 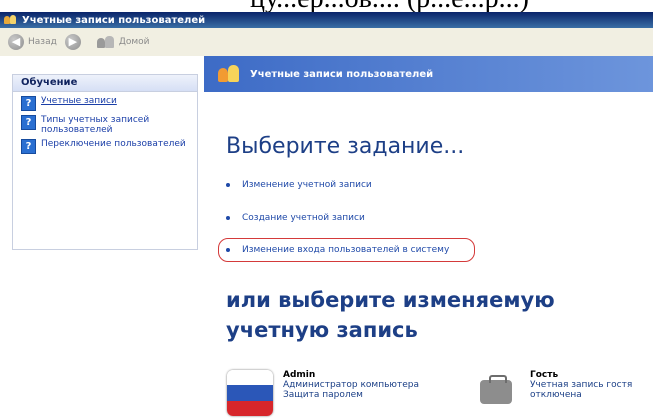 I want to click on back-button: ◀ Назад, so click(x=32, y=42).